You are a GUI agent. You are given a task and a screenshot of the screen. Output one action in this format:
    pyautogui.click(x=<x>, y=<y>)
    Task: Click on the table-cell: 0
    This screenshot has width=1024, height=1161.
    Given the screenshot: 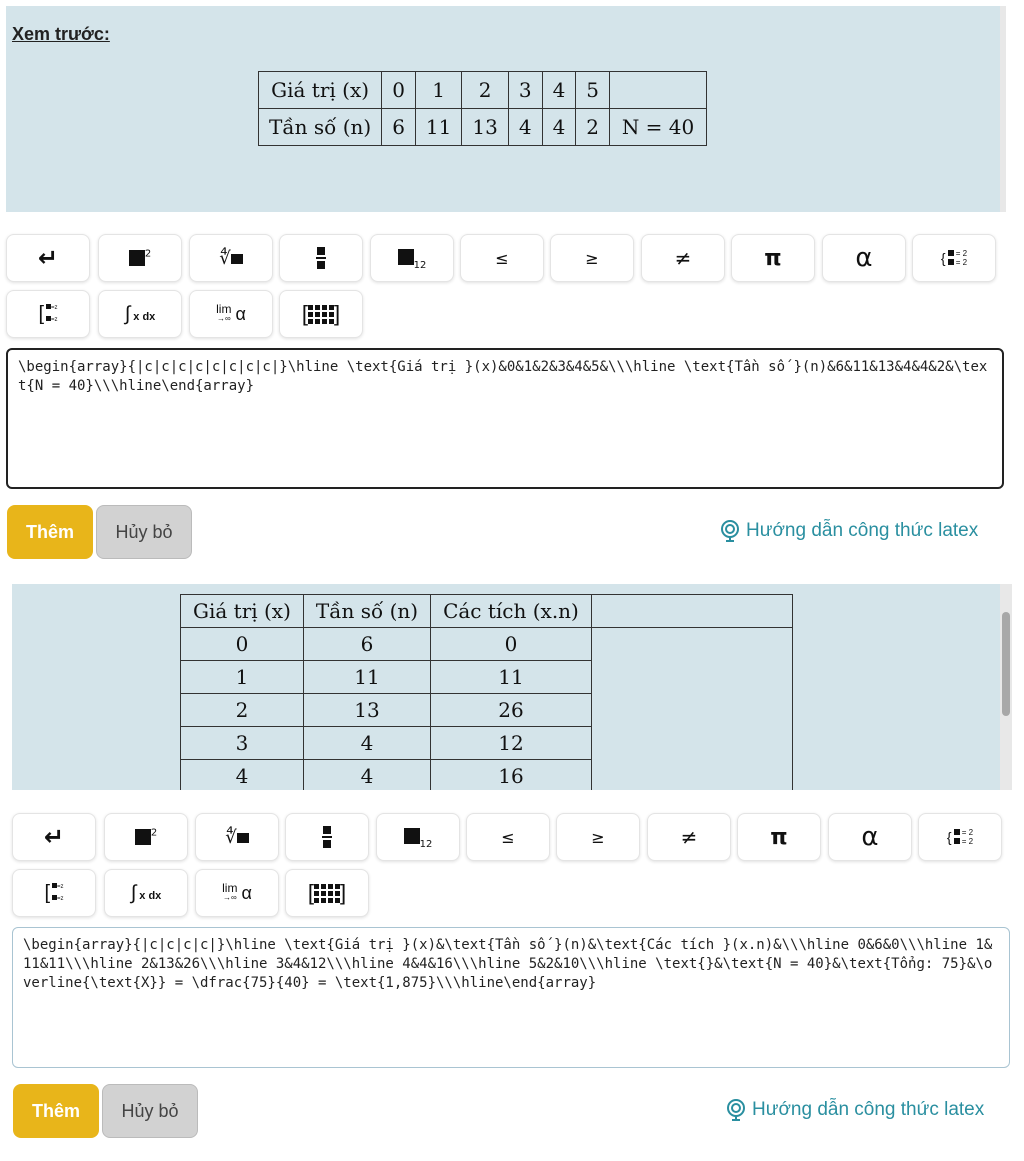 What is the action you would take?
    pyautogui.click(x=242, y=644)
    